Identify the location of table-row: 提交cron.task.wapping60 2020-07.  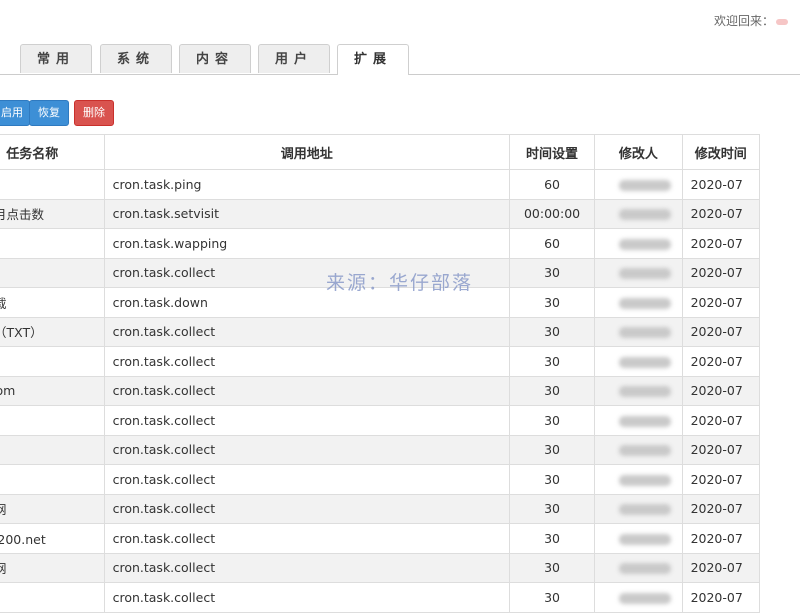
(380, 243).